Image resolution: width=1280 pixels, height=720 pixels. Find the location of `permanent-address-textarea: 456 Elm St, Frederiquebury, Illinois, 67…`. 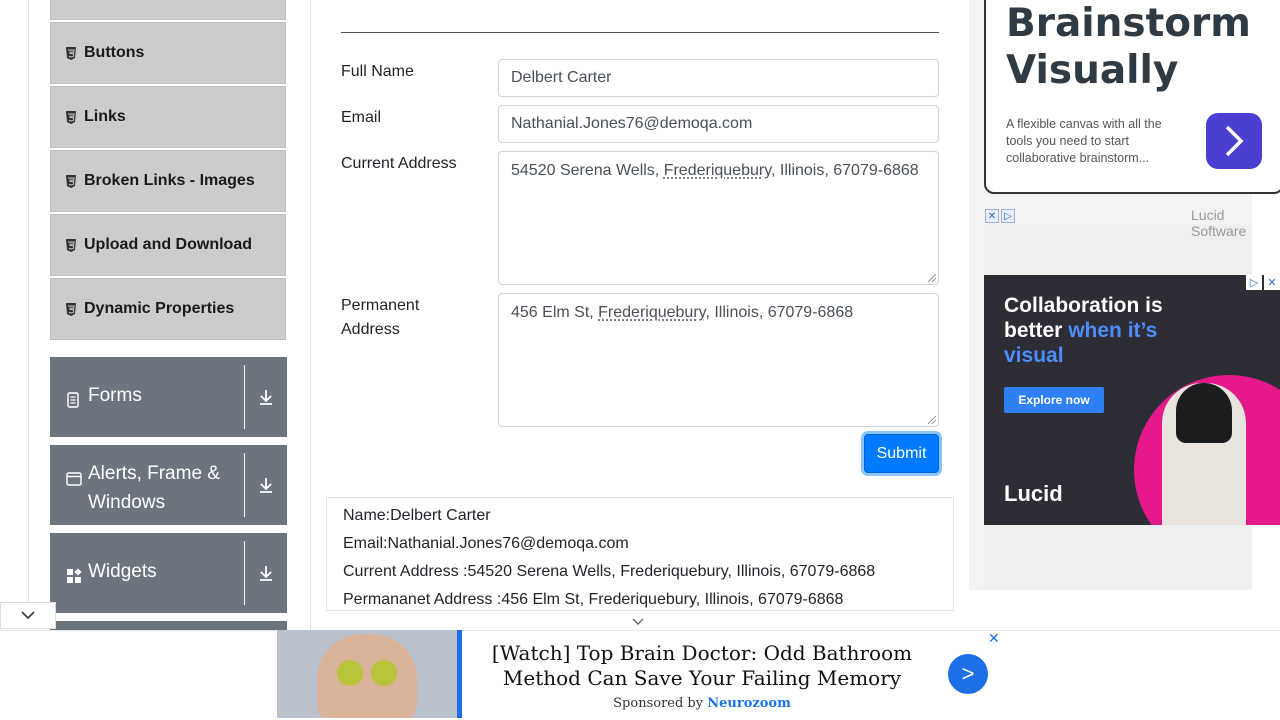

permanent-address-textarea: 456 Elm St, Frederiquebury, Illinois, 67… is located at coordinates (718, 360).